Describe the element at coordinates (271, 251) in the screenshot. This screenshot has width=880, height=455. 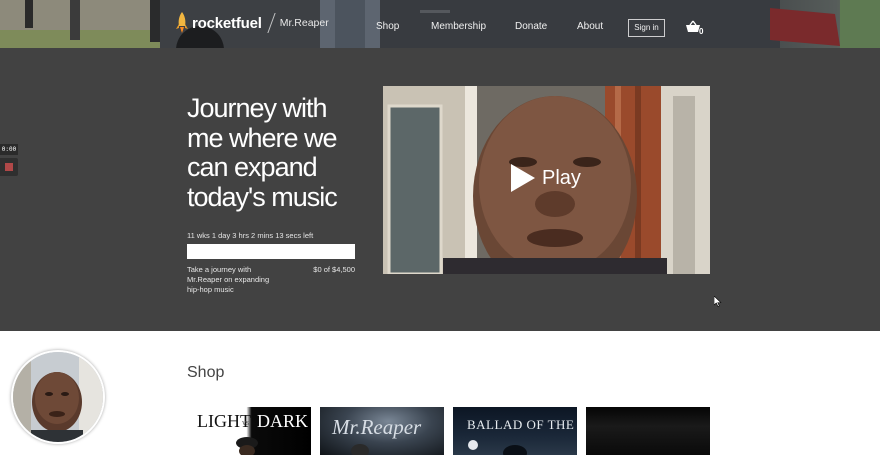
I see `funding-progress-bar` at that location.